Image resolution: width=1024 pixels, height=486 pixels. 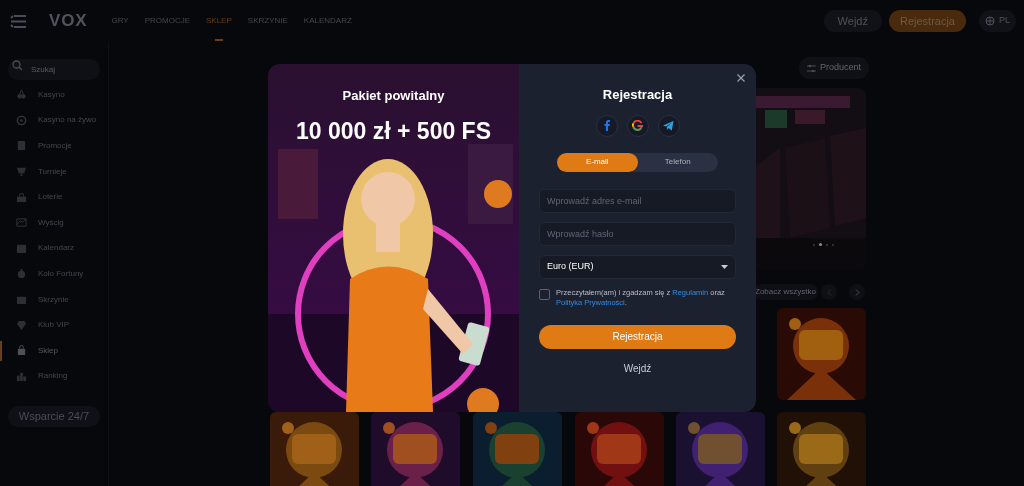 I want to click on producer-button: Producent, so click(x=834, y=68).